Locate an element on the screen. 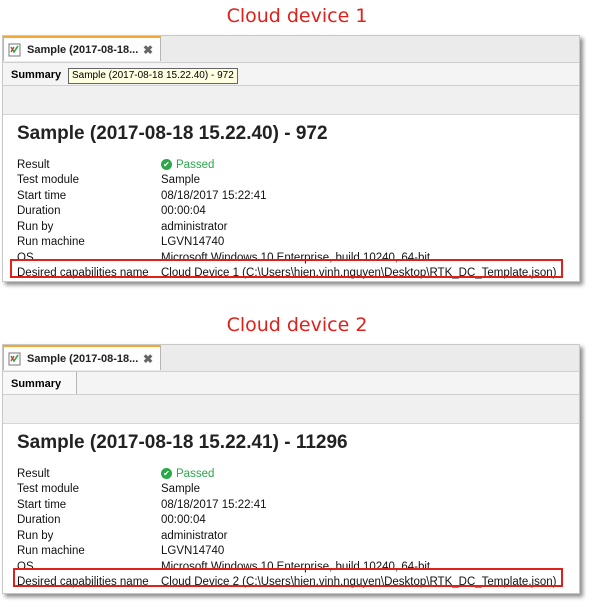  caption-cloud-device-2: Cloud device 2 is located at coordinates (297, 325).